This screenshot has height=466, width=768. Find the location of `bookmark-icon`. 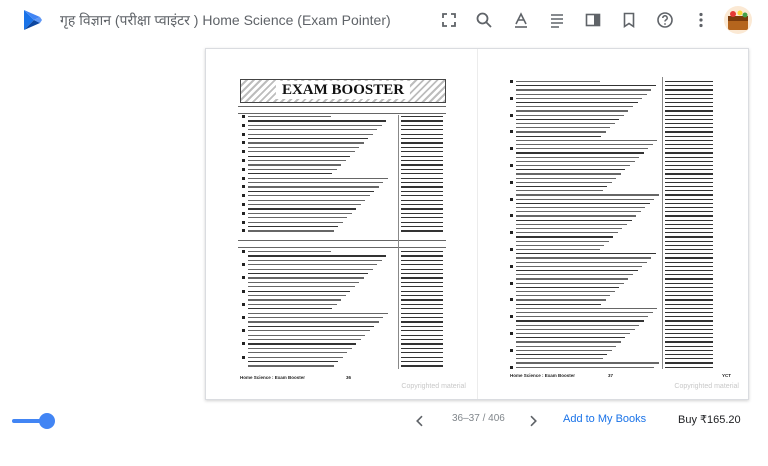

bookmark-icon is located at coordinates (629, 20).